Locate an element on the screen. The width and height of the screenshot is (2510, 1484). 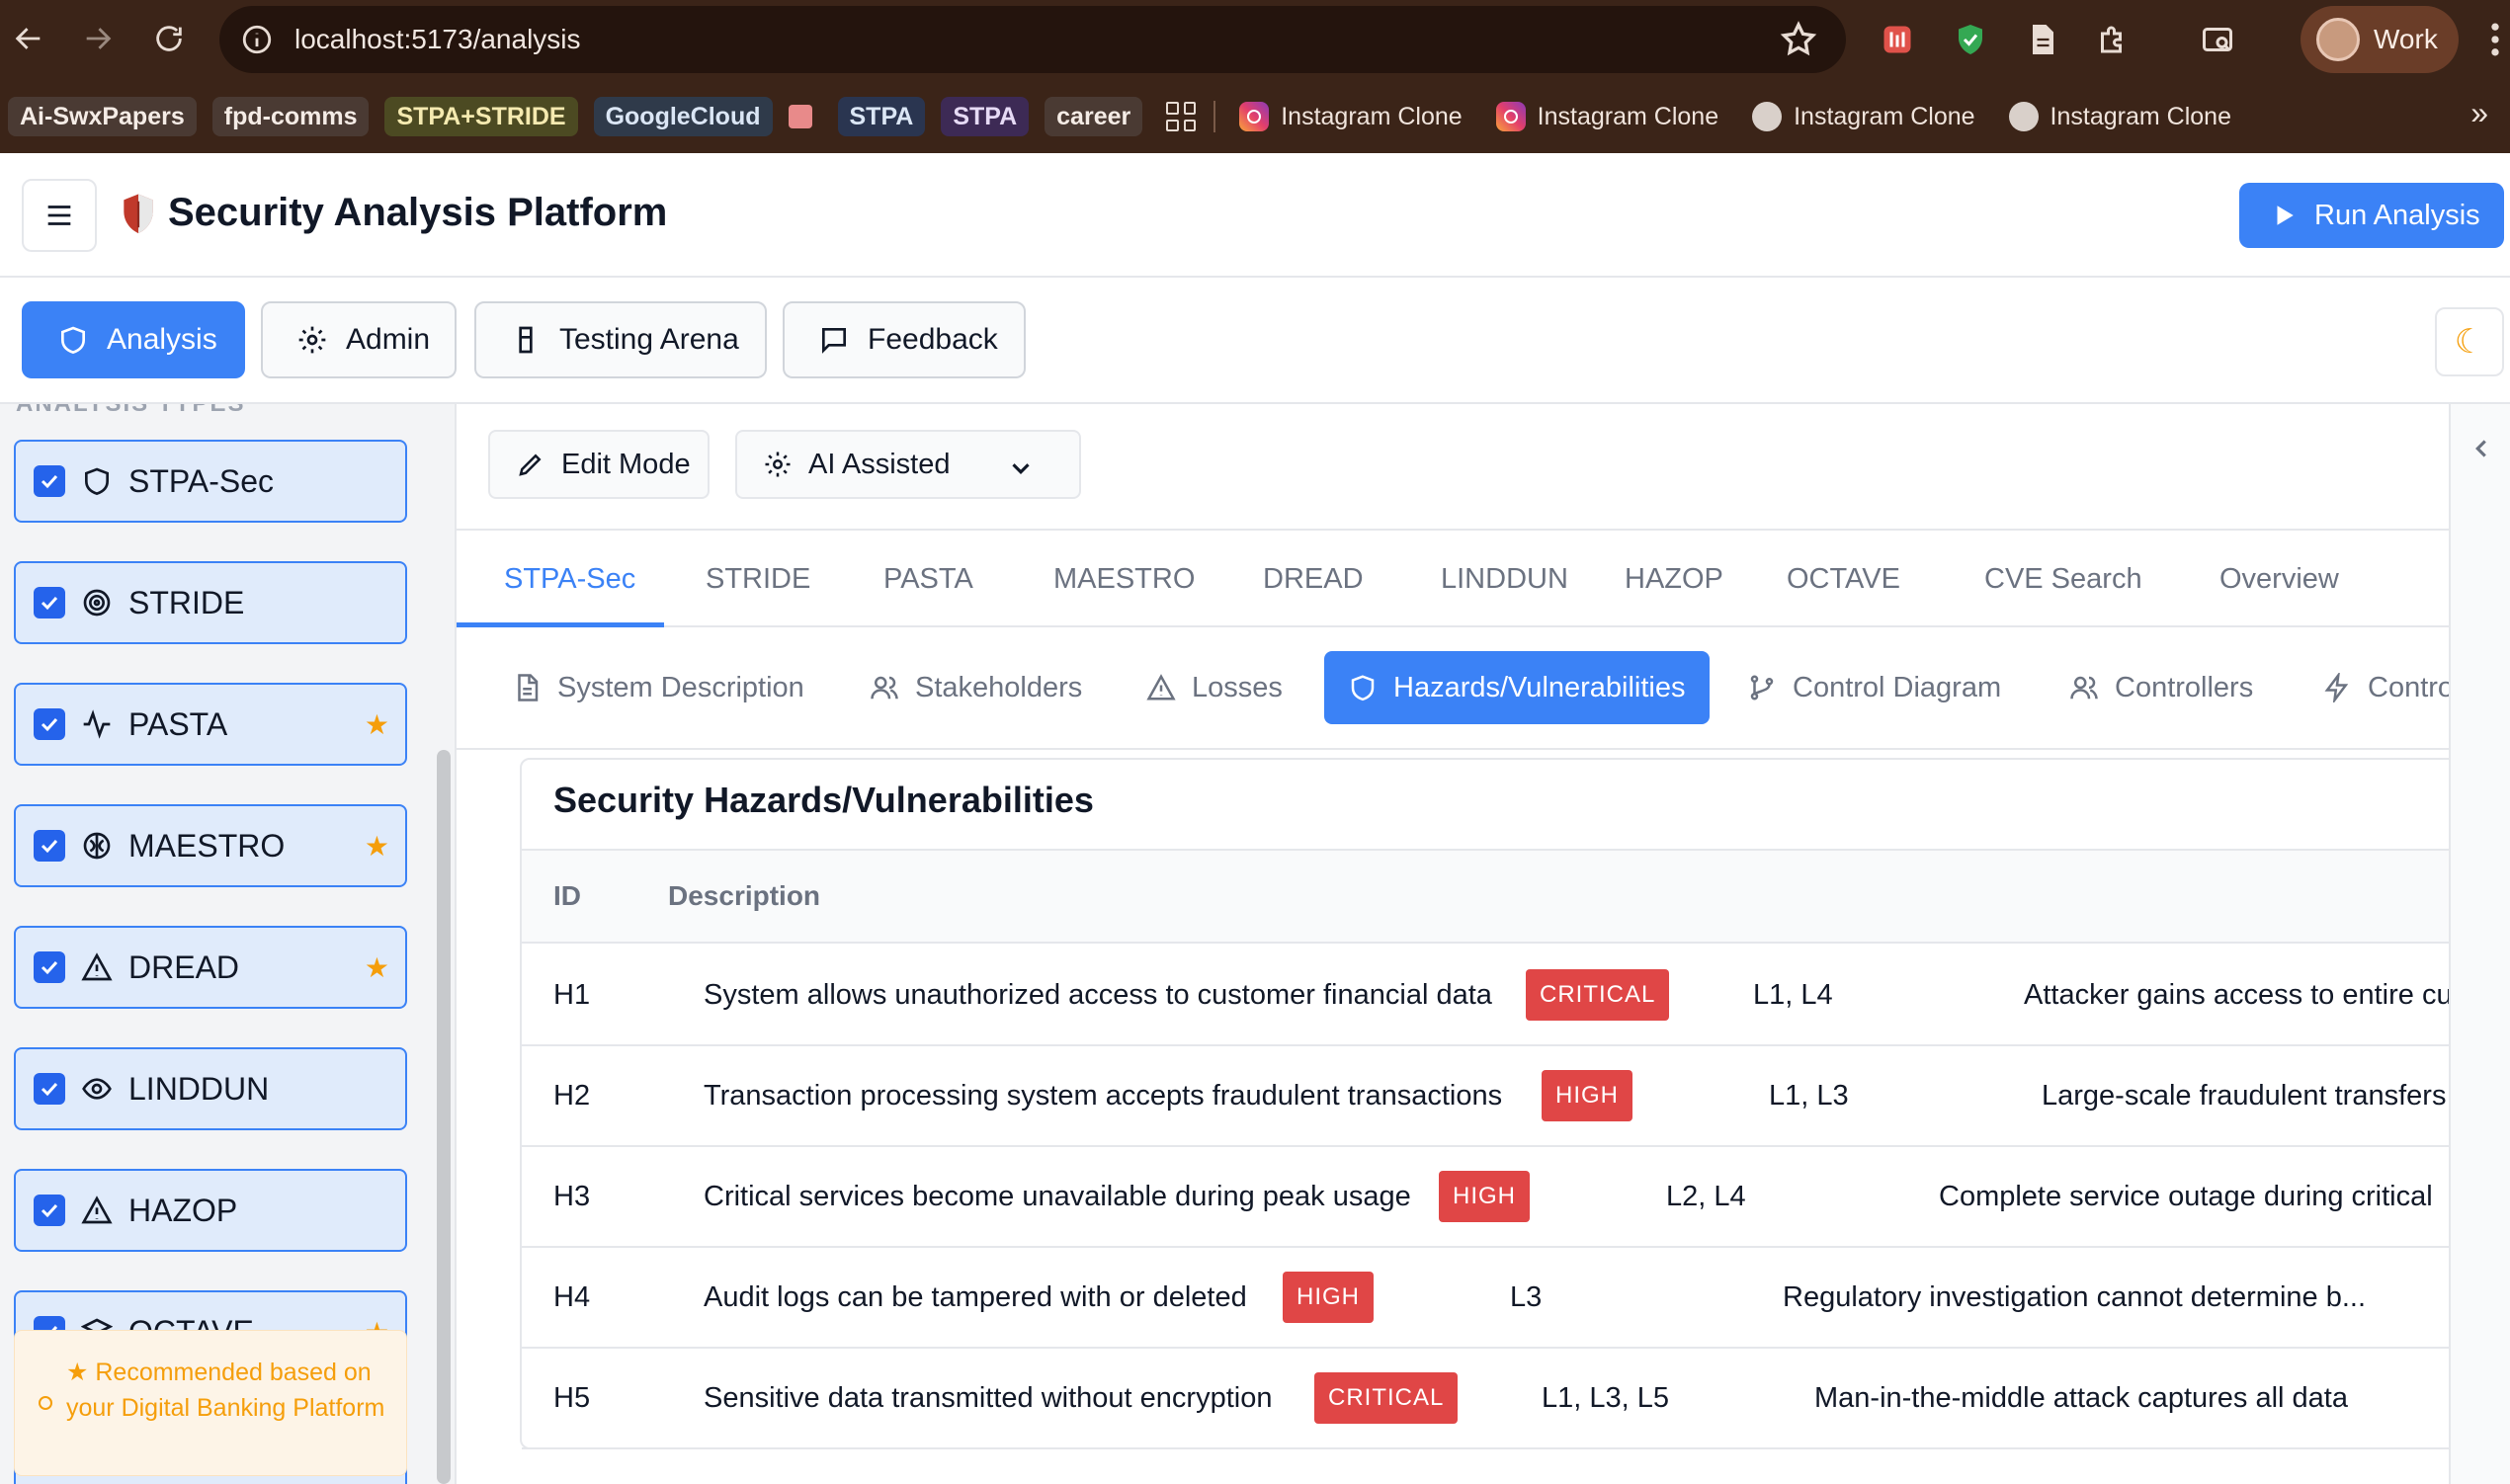
bookmark-chip: fpd-comms is located at coordinates (291, 116).